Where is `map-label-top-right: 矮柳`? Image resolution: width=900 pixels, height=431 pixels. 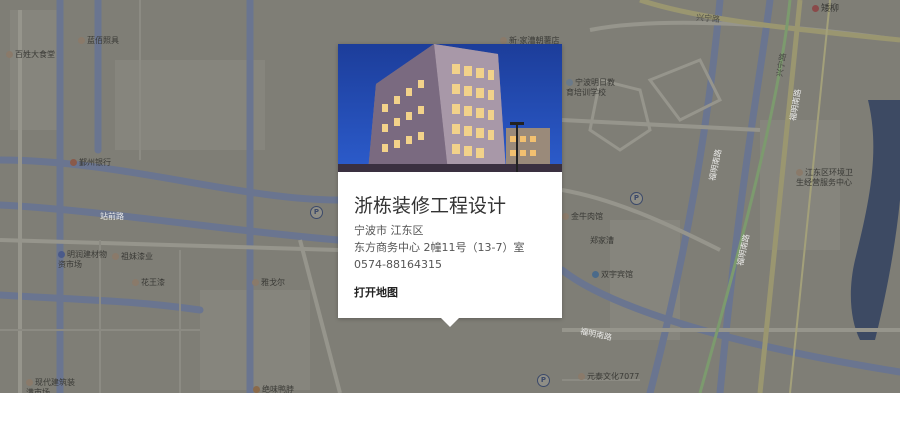
map-label-top-right: 矮柳 is located at coordinates (825, 9).